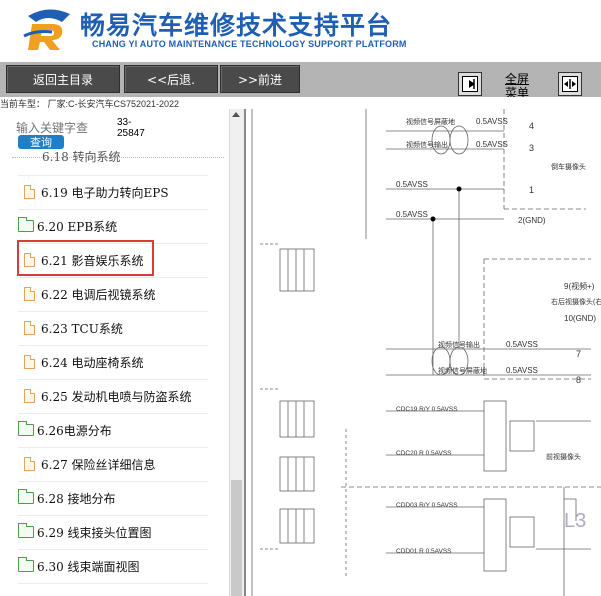 Image resolution: width=601 pixels, height=596 pixels. I want to click on tree-item-6-28: 6.28 接地分布, so click(67, 498).